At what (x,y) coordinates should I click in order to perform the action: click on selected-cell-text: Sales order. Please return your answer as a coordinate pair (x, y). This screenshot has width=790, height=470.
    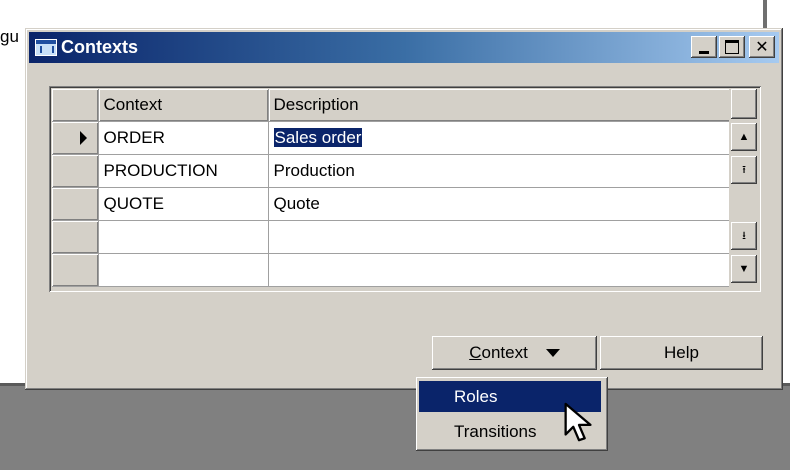
    Looking at the image, I should click on (318, 137).